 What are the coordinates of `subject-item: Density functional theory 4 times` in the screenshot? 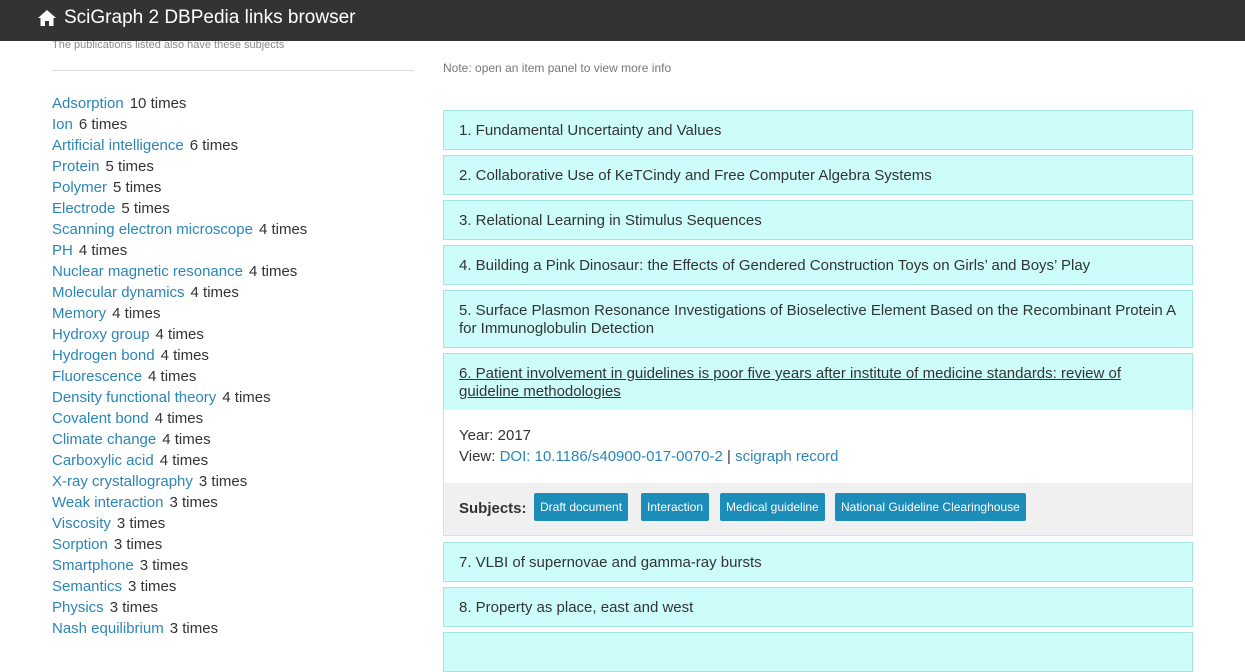 It's located at (179, 397).